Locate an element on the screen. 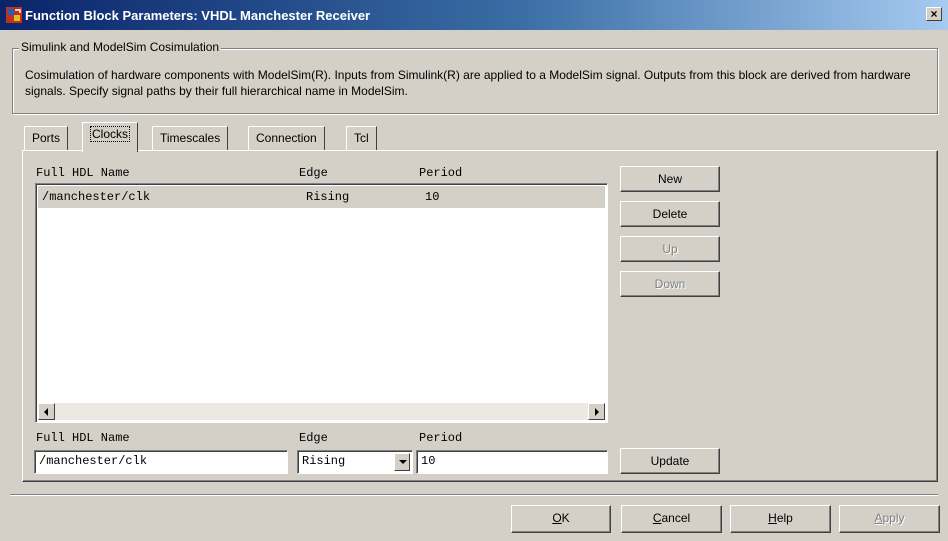 Image resolution: width=948 pixels, height=541 pixels. close-button: × is located at coordinates (934, 14).